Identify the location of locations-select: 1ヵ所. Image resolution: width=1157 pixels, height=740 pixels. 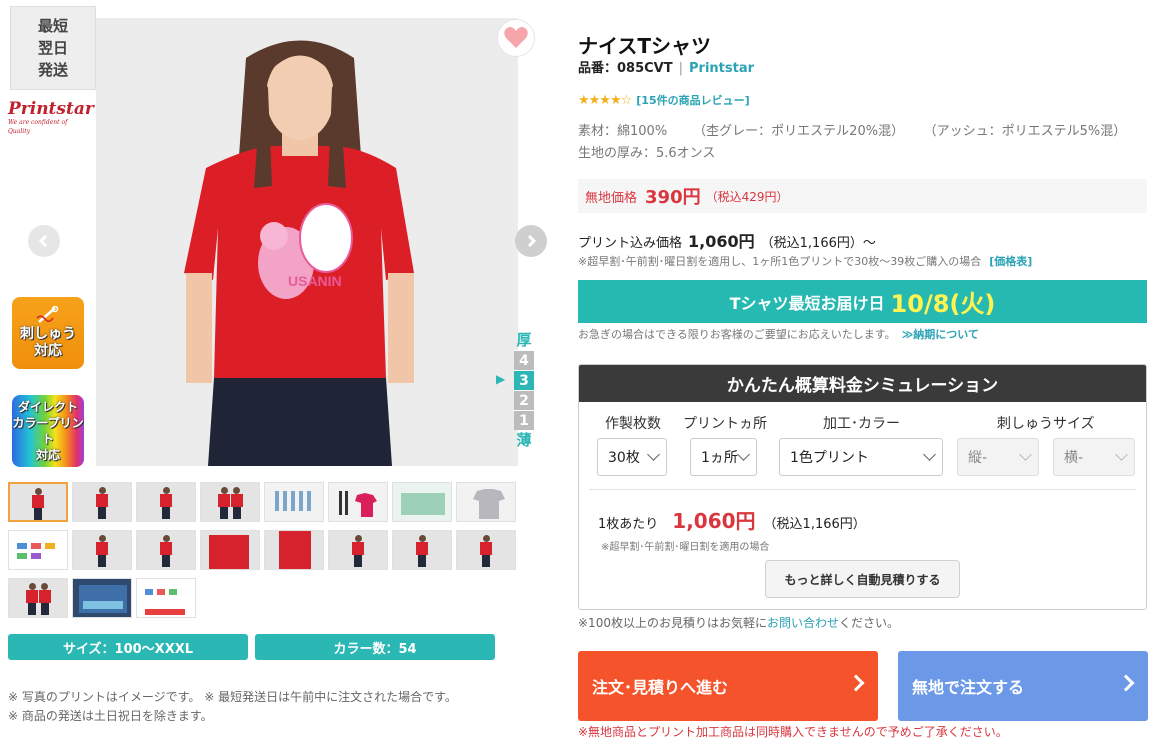
(723, 457).